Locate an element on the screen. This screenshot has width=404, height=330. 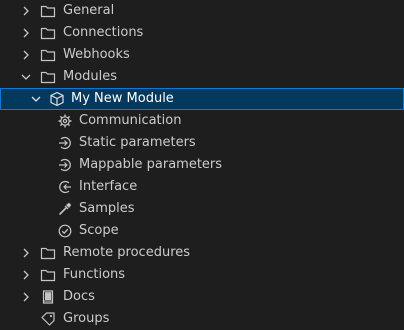
tree-item-label: Static parameters is located at coordinates (137, 142).